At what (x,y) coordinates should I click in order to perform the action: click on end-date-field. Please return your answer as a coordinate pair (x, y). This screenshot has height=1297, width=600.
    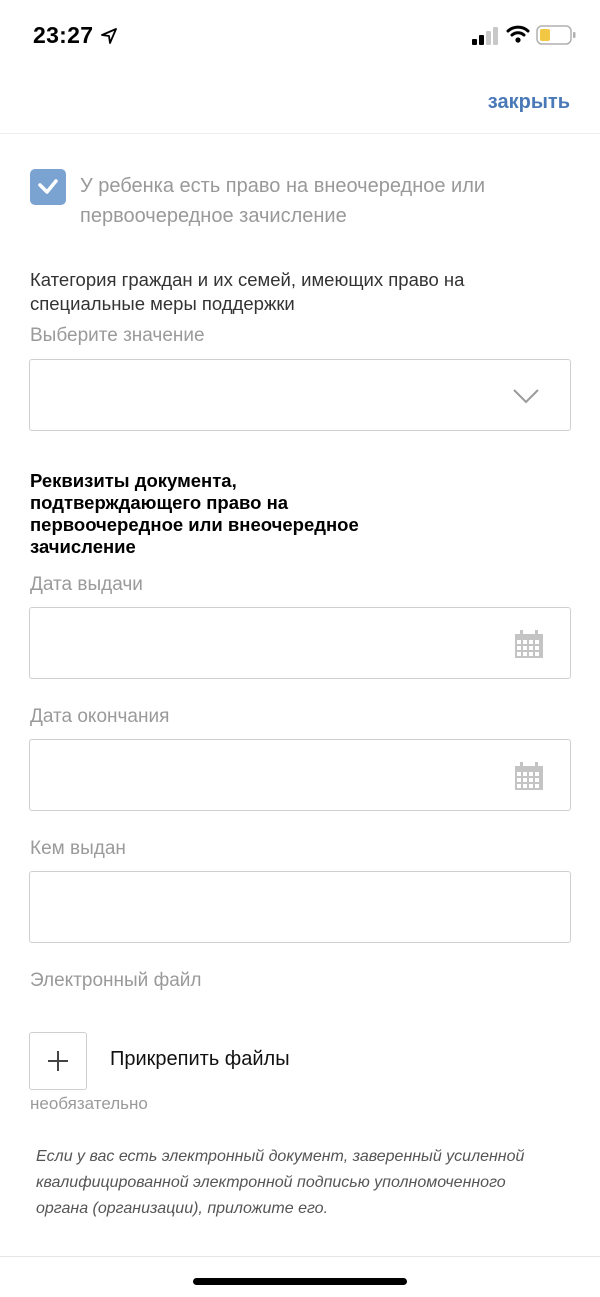
    Looking at the image, I should click on (300, 775).